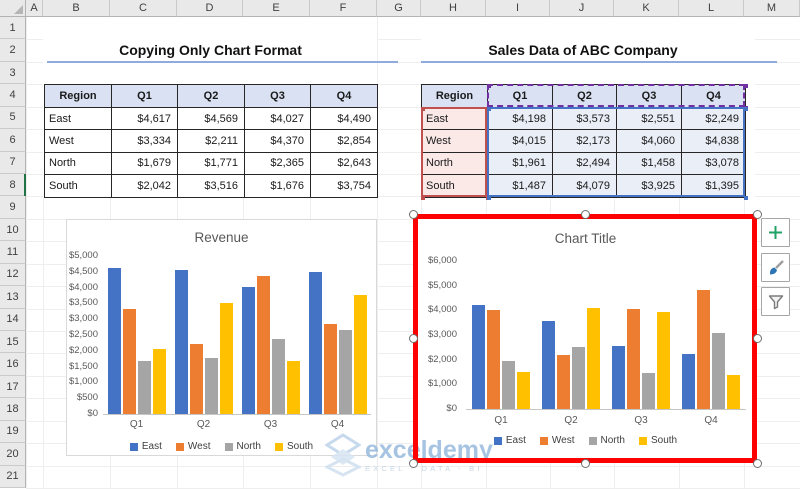 The width and height of the screenshot is (800, 489). What do you see at coordinates (145, 186) in the screenshot?
I see `table-cell: $2,042` at bounding box center [145, 186].